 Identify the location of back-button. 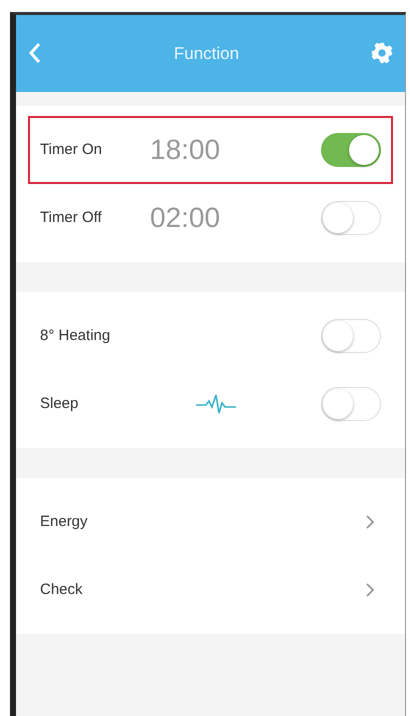
(35, 54).